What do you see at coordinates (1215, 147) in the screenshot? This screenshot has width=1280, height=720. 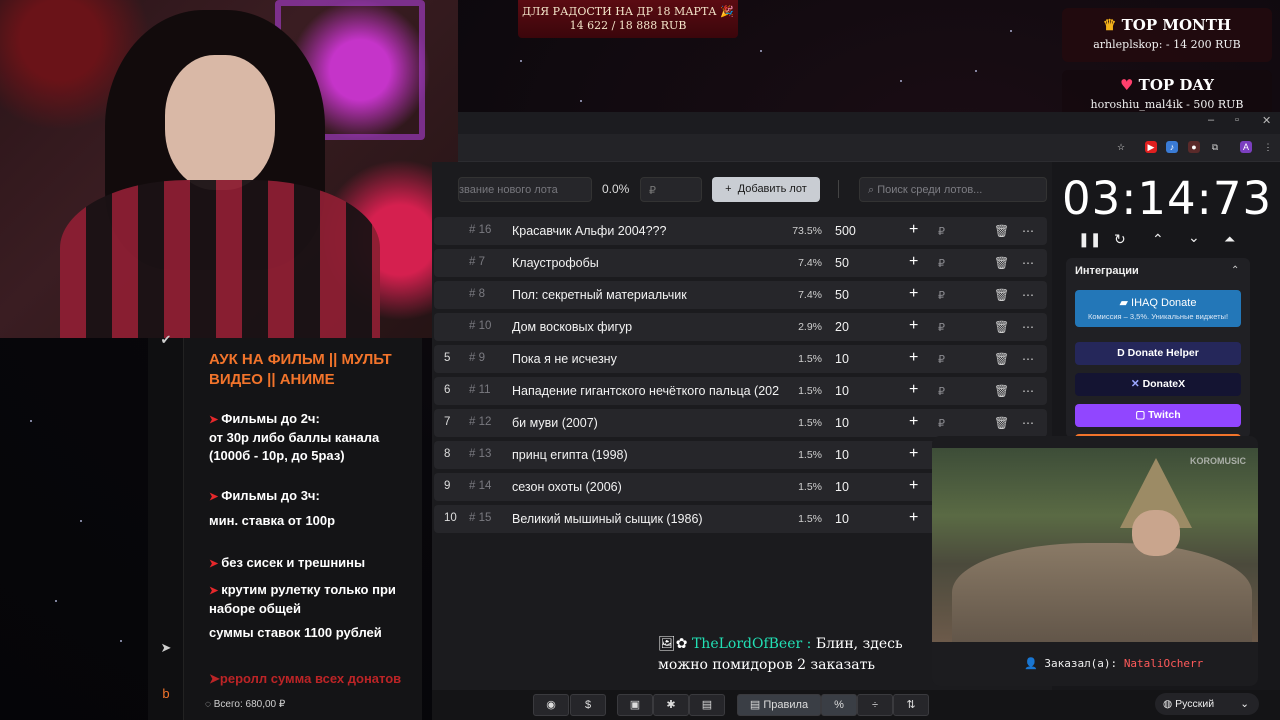 I see `extensions-icon: ⧉` at bounding box center [1215, 147].